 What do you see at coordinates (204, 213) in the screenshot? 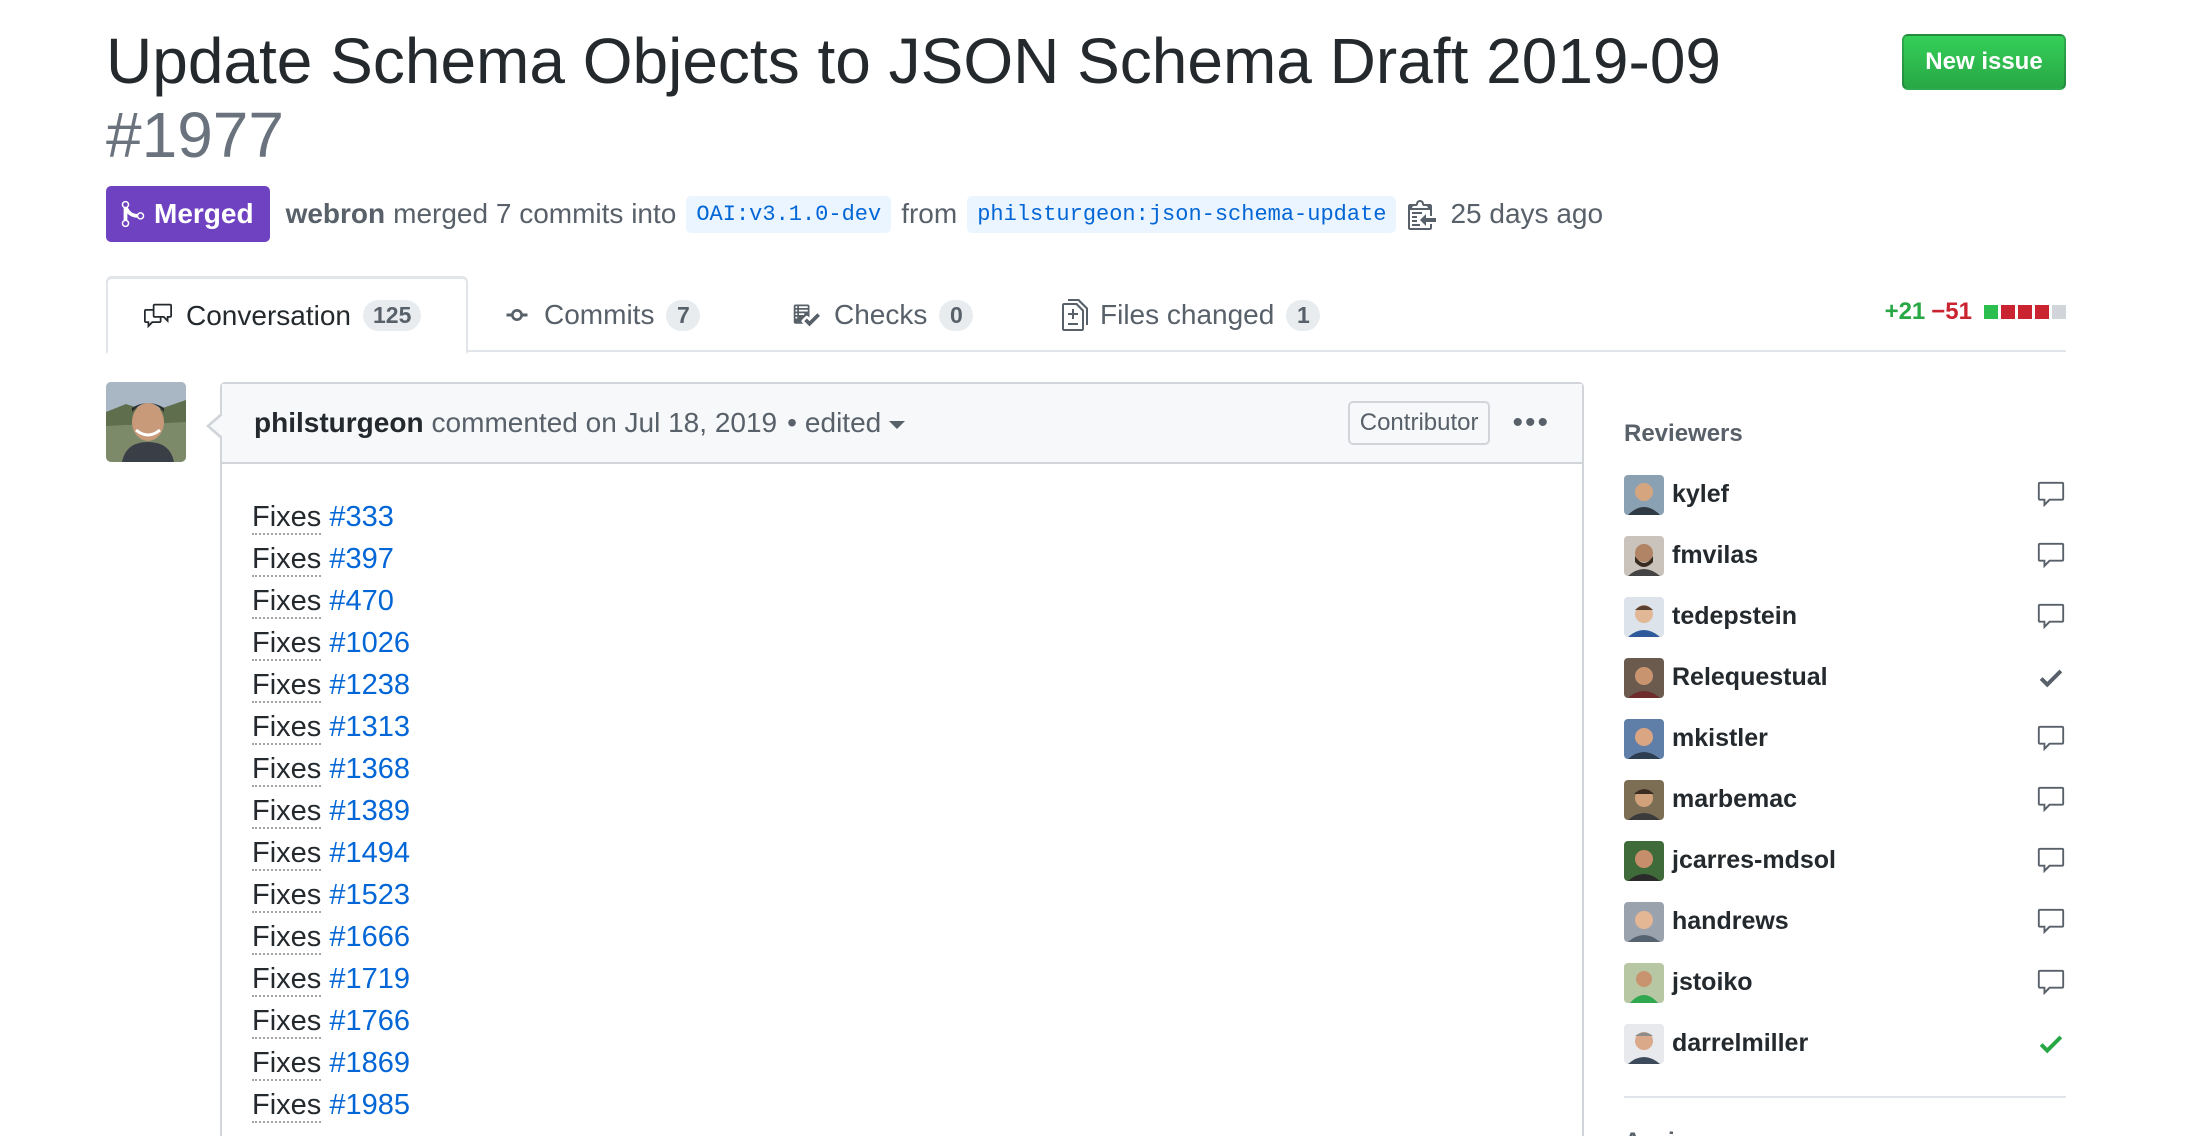
I see `state-label: Merged` at bounding box center [204, 213].